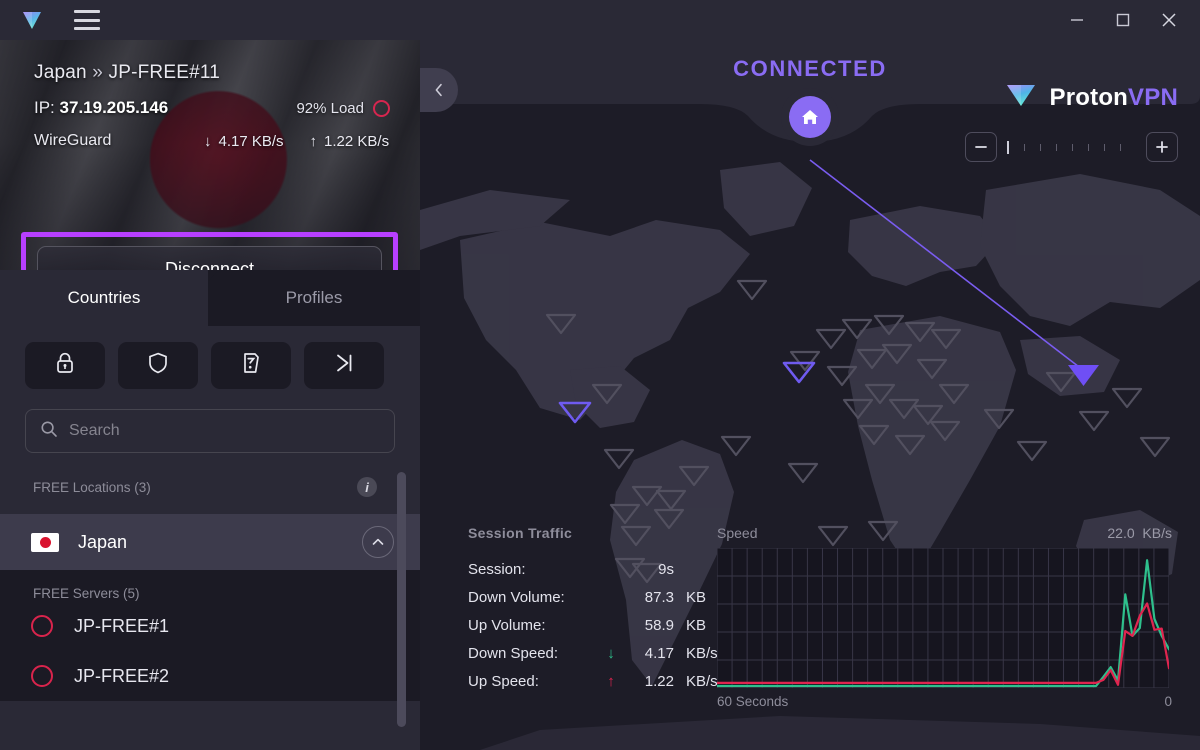 The height and width of the screenshot is (750, 1200). Describe the element at coordinates (86, 593) in the screenshot. I see `free-servers-label: FREE Servers (5)` at that location.